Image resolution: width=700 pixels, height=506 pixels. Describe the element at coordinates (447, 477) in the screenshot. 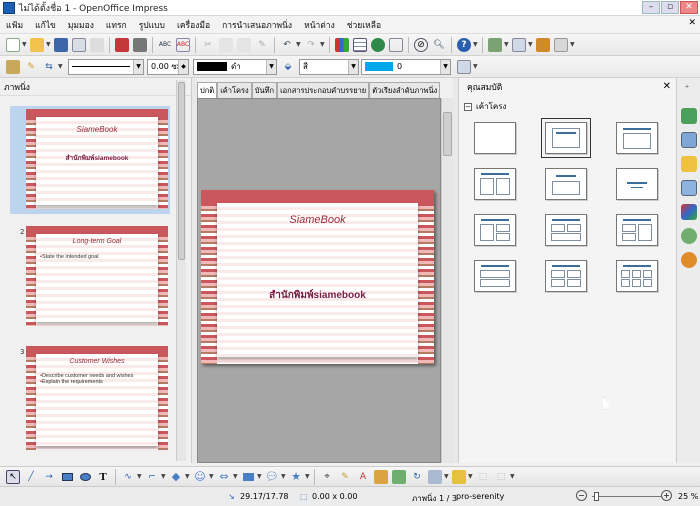

I see `align-dropdown-icon: ▼` at that location.